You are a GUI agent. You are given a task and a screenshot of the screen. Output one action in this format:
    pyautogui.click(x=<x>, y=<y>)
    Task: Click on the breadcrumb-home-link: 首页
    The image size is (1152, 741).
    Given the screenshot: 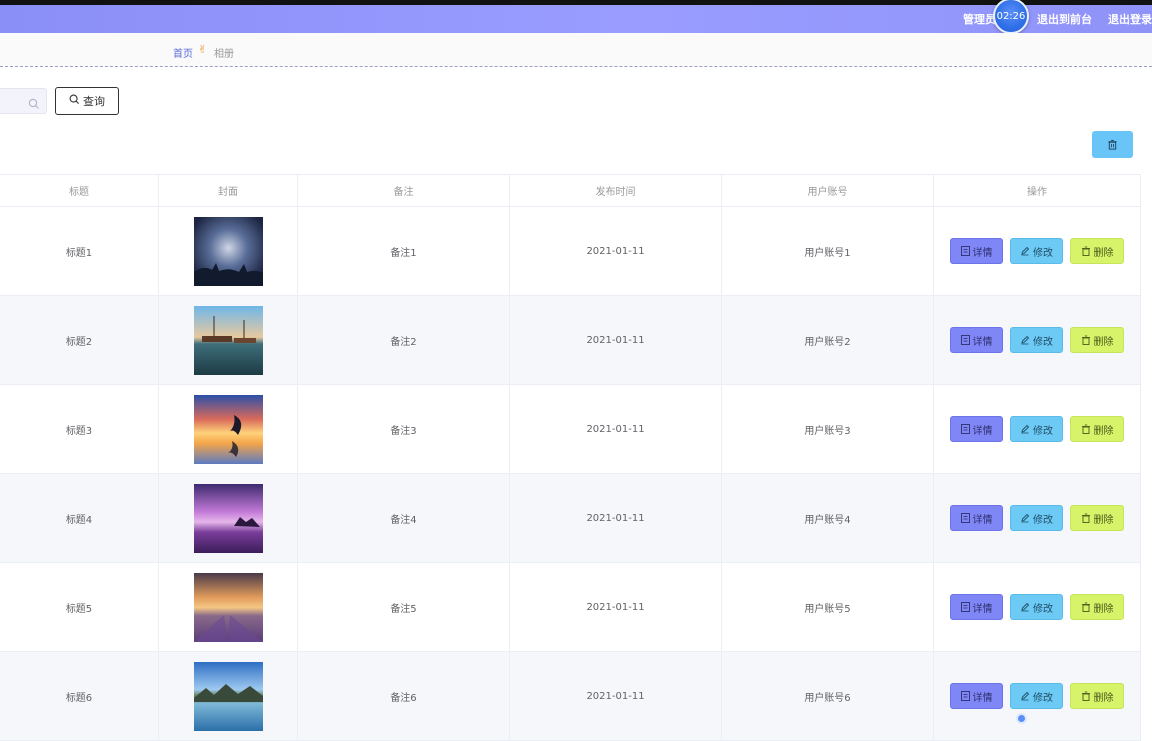 What is the action you would take?
    pyautogui.click(x=183, y=52)
    